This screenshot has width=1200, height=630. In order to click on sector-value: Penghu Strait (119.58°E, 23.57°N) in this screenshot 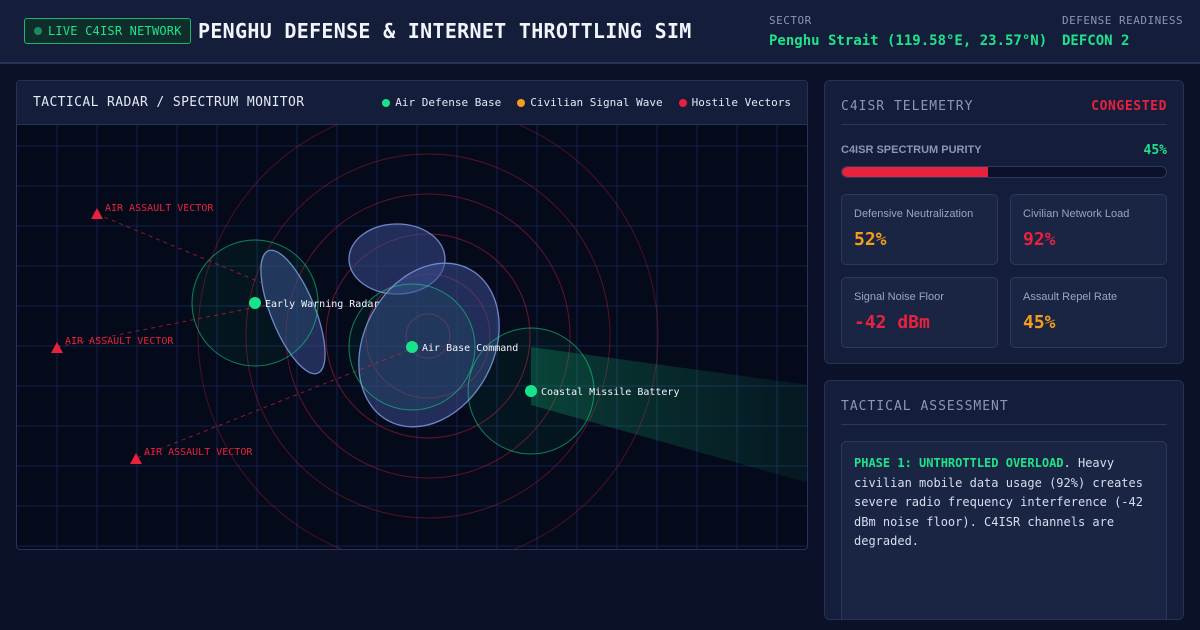, I will do `click(908, 41)`.